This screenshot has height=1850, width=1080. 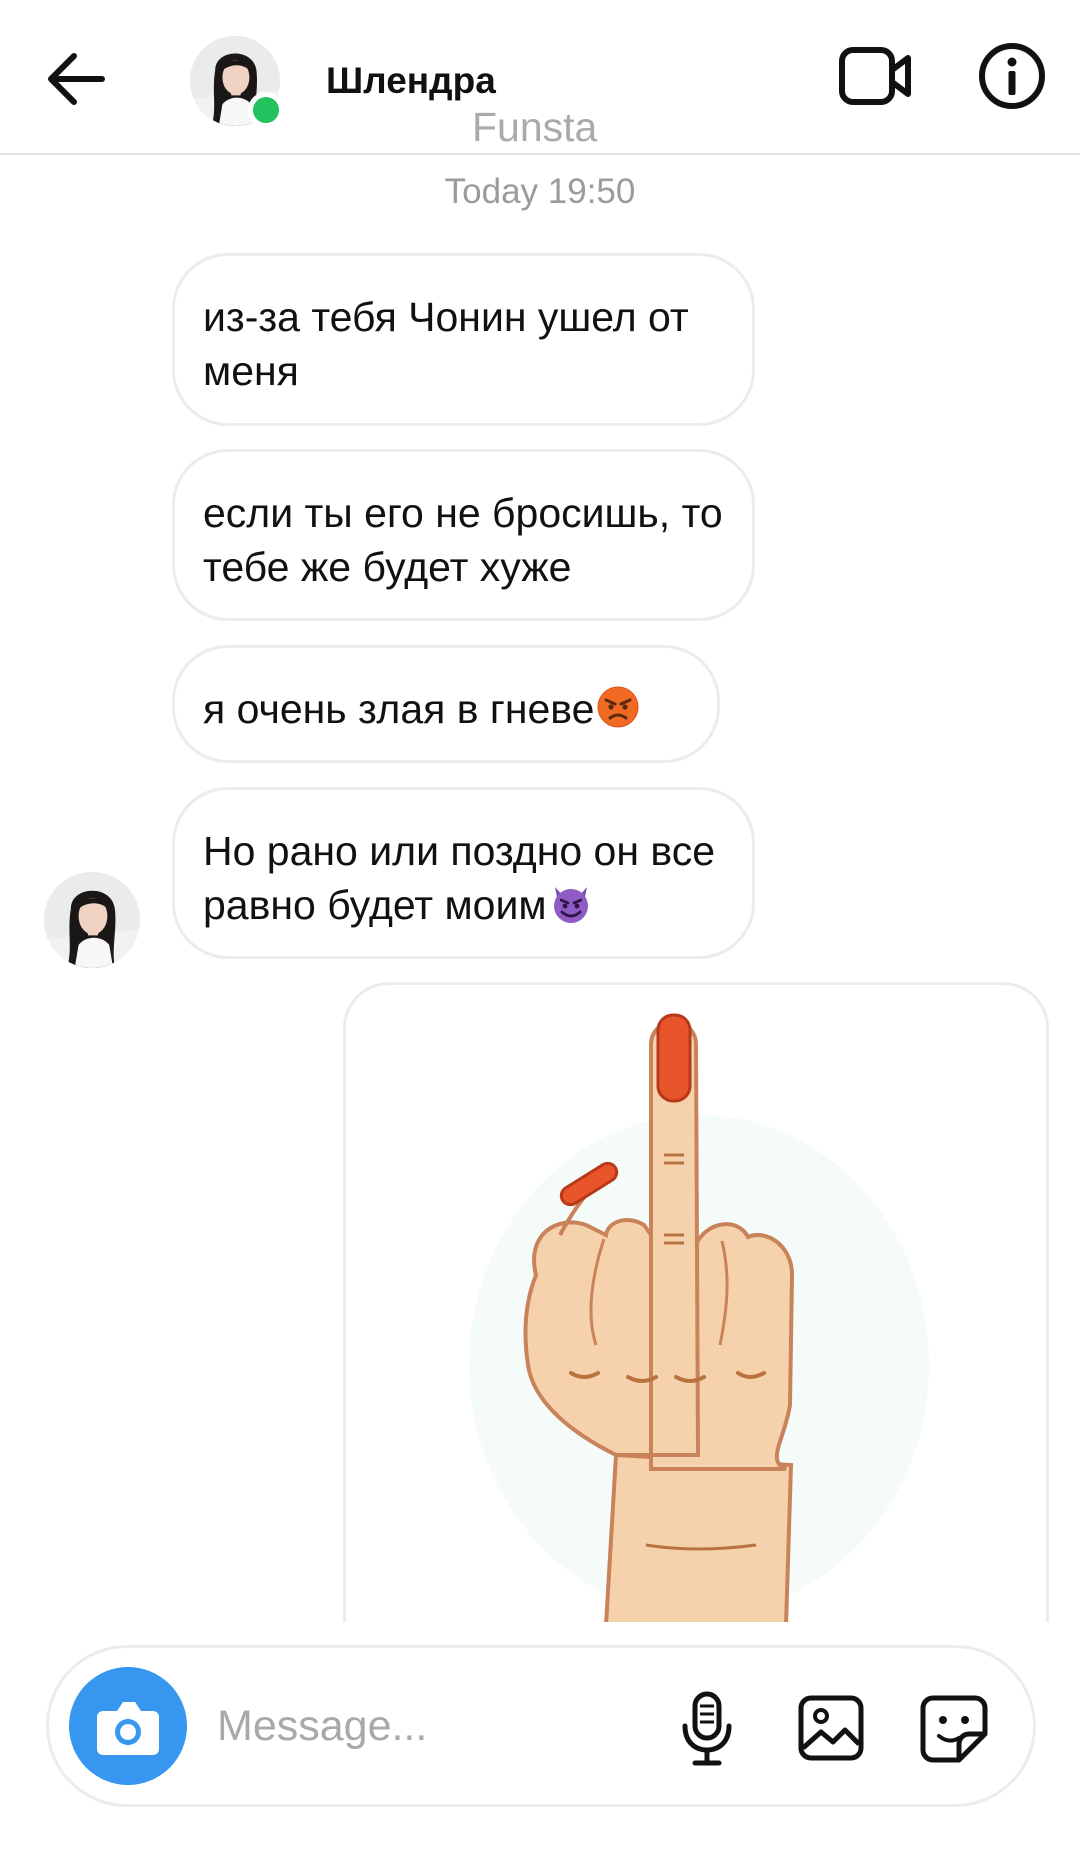 I want to click on info-icon, so click(x=1012, y=76).